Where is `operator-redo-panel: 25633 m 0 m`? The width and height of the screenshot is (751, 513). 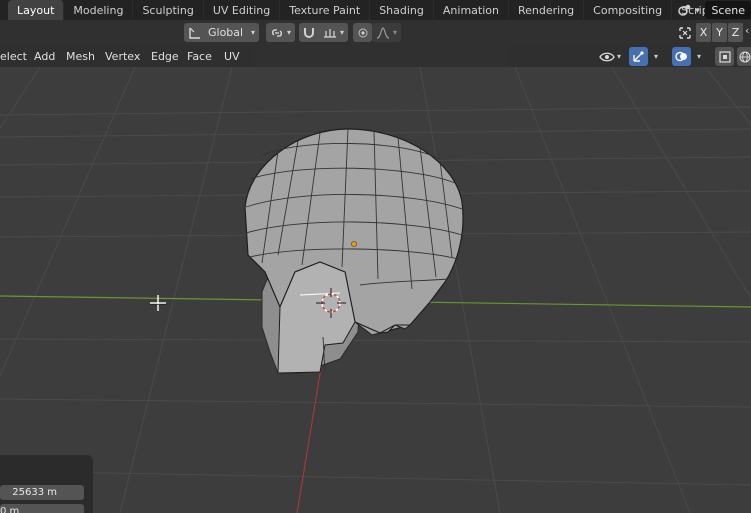 operator-redo-panel: 25633 m 0 m is located at coordinates (46, 484).